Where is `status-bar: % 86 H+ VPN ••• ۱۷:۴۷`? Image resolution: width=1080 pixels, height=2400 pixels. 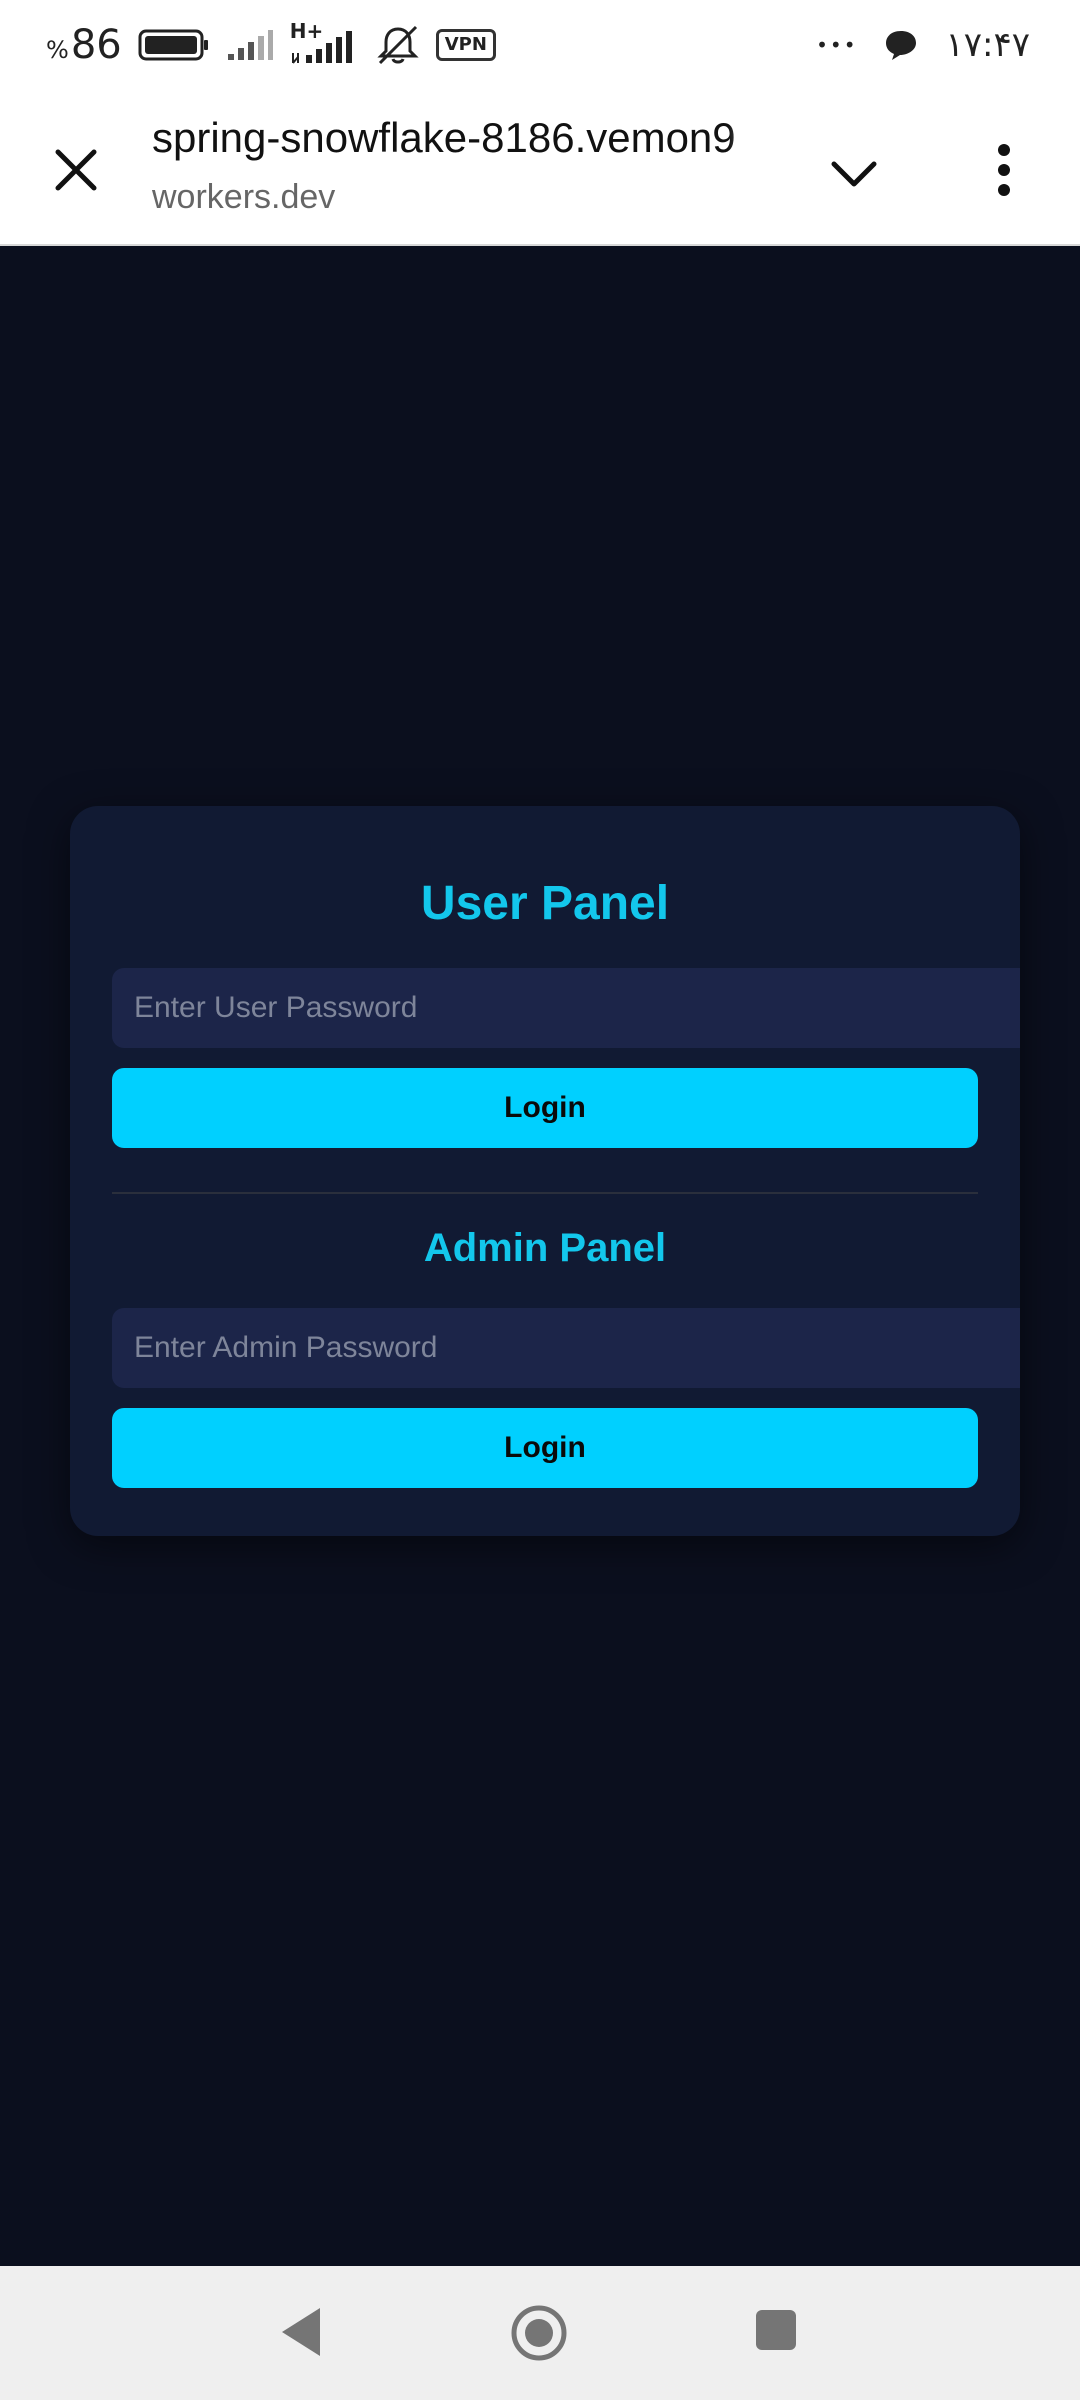 status-bar: % 86 H+ VPN ••• ۱۷:۴۷ is located at coordinates (540, 45).